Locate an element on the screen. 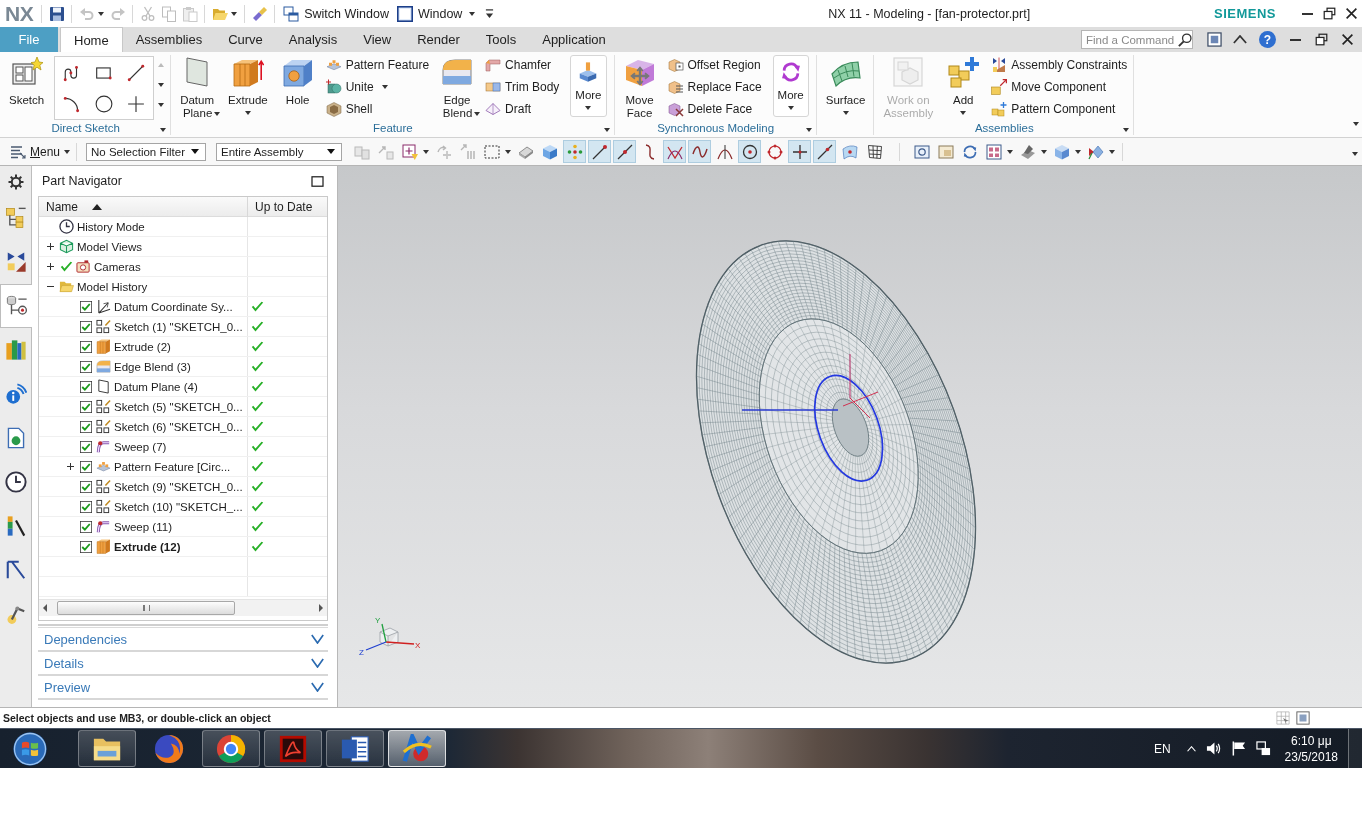  ribbon-button: Datum Plane is located at coordinates (197, 87).